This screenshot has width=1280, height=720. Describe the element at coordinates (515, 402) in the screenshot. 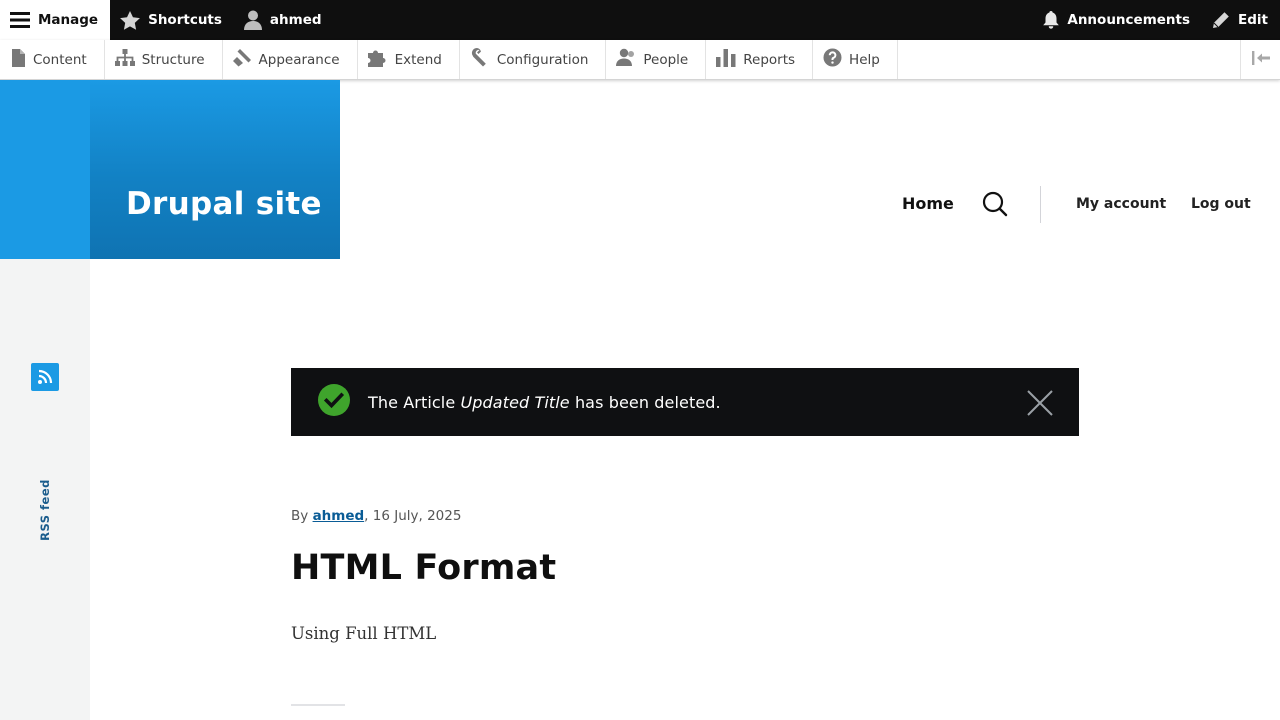

I see `status-article-title: Updated Title` at that location.